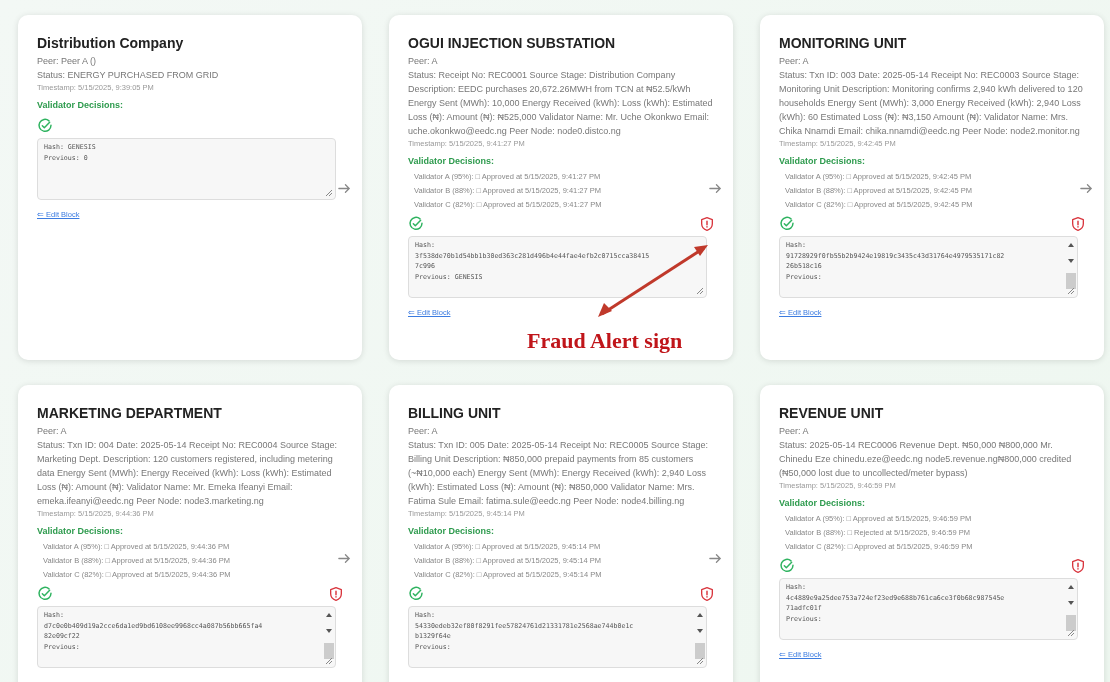 Image resolution: width=1110 pixels, height=682 pixels. I want to click on status-text: Status: Txn ID: 005 Date: 2025-05-14 Receipt No: REC0005 Source Stage: Billing Unit Description: ₦850,000 prepaid payments from 85 customers (~₦10,000 each) Energy Sent (MWh): Energy Received (kWh): 2,940 Loss (kWh): Estimated Loss (₦): Amount (₦): ₦850,000 Validator Name: Mrs. Fatima Sule Email: fatima.sule@eedc.ng Peer Node: node4.billing.ng, so click(558, 473).